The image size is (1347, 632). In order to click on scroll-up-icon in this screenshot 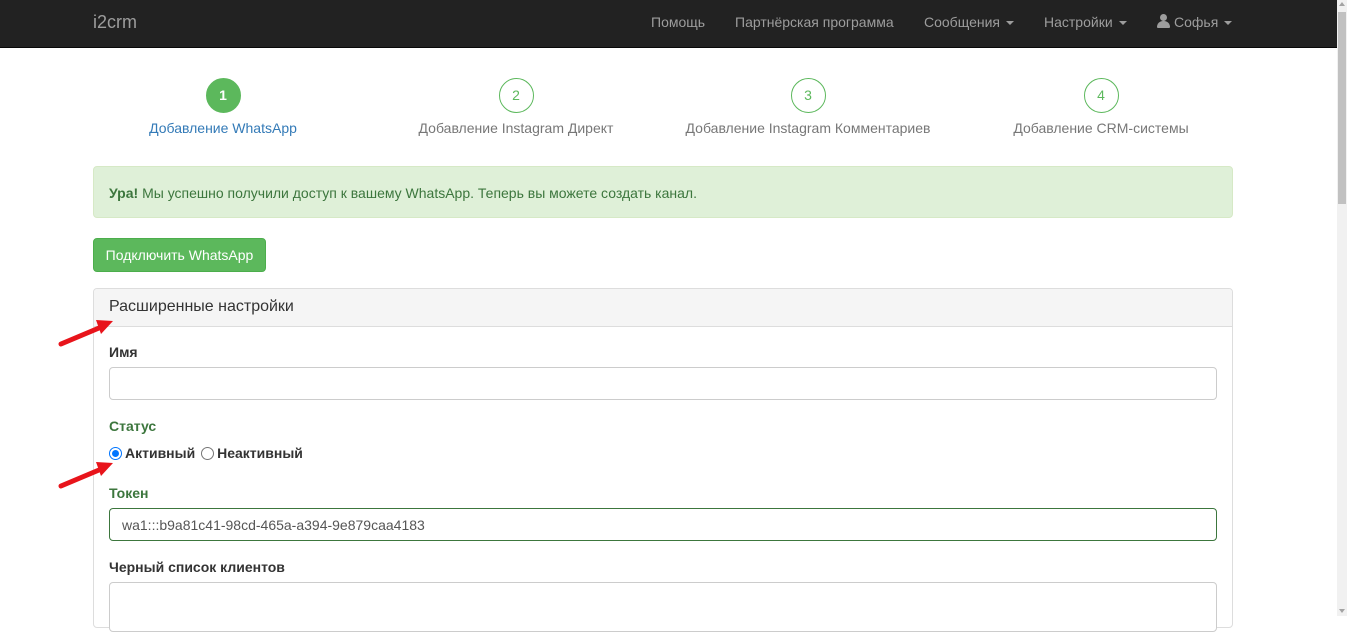, I will do `click(1342, 4)`.